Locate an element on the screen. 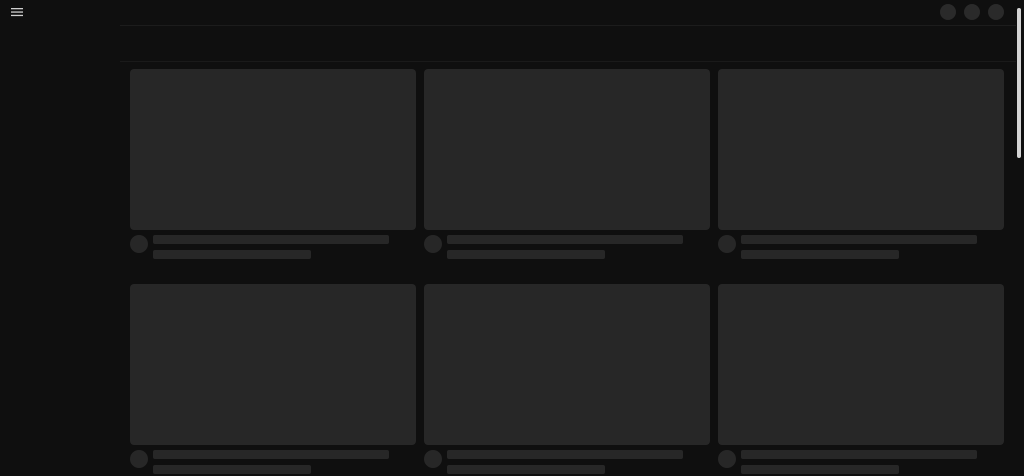 Image resolution: width=1024 pixels, height=476 pixels. menu-button is located at coordinates (17, 12).